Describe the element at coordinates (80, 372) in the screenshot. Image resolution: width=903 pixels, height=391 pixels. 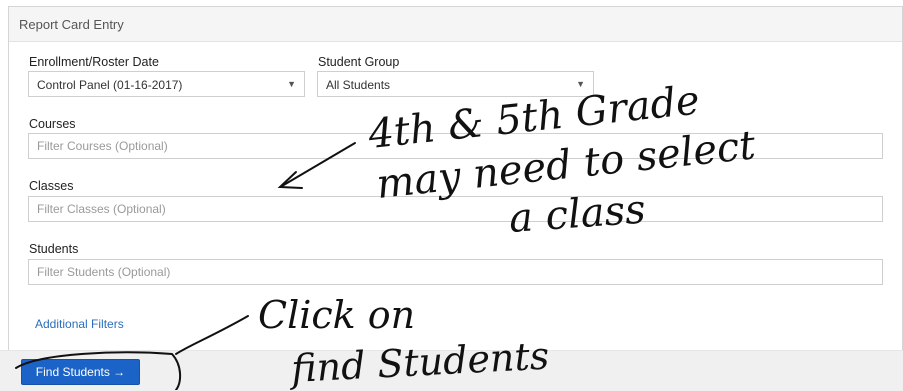
I see `find-students-button: Find Students →` at that location.